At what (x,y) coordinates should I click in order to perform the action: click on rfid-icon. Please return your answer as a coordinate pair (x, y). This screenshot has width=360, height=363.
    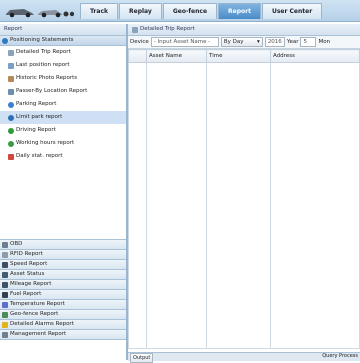
    Looking at the image, I should click on (5, 254).